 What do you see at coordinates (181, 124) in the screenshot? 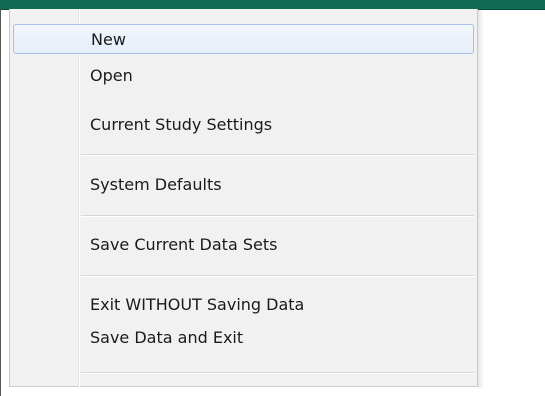
I see `menu-item-current-study-settings-label: Current Study Settings` at bounding box center [181, 124].